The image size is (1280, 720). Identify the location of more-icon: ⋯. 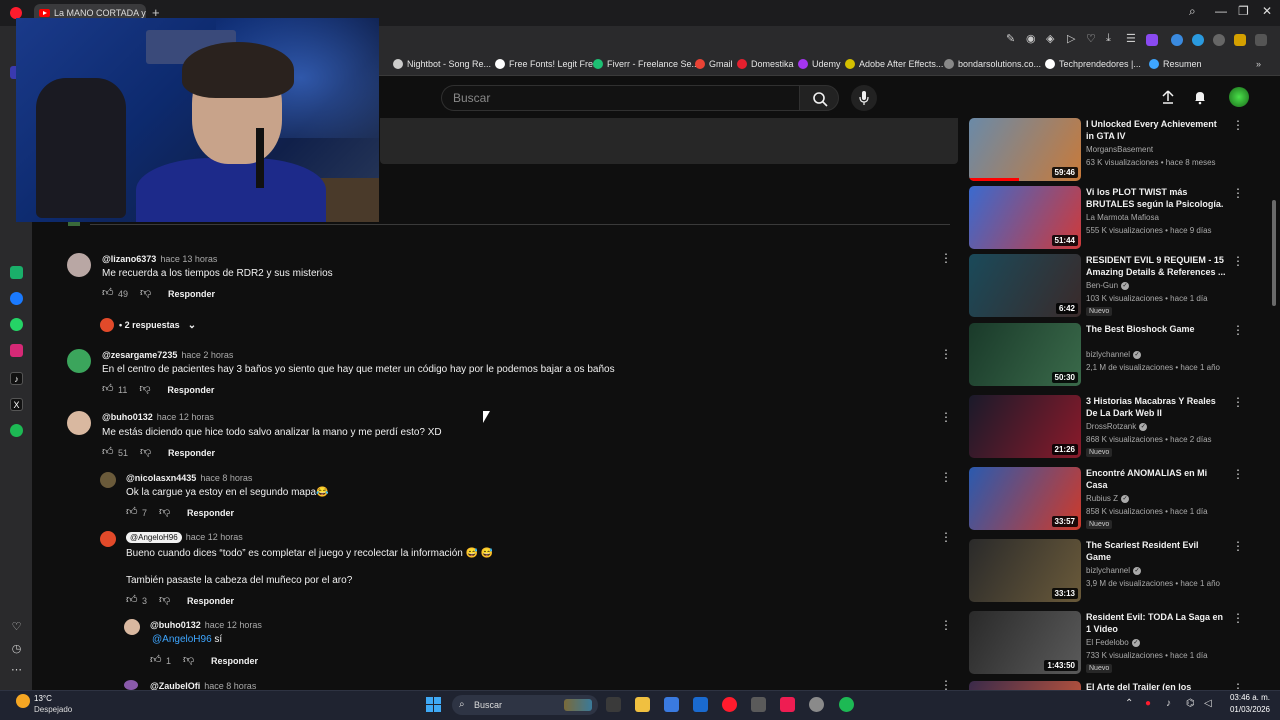
(16, 670).